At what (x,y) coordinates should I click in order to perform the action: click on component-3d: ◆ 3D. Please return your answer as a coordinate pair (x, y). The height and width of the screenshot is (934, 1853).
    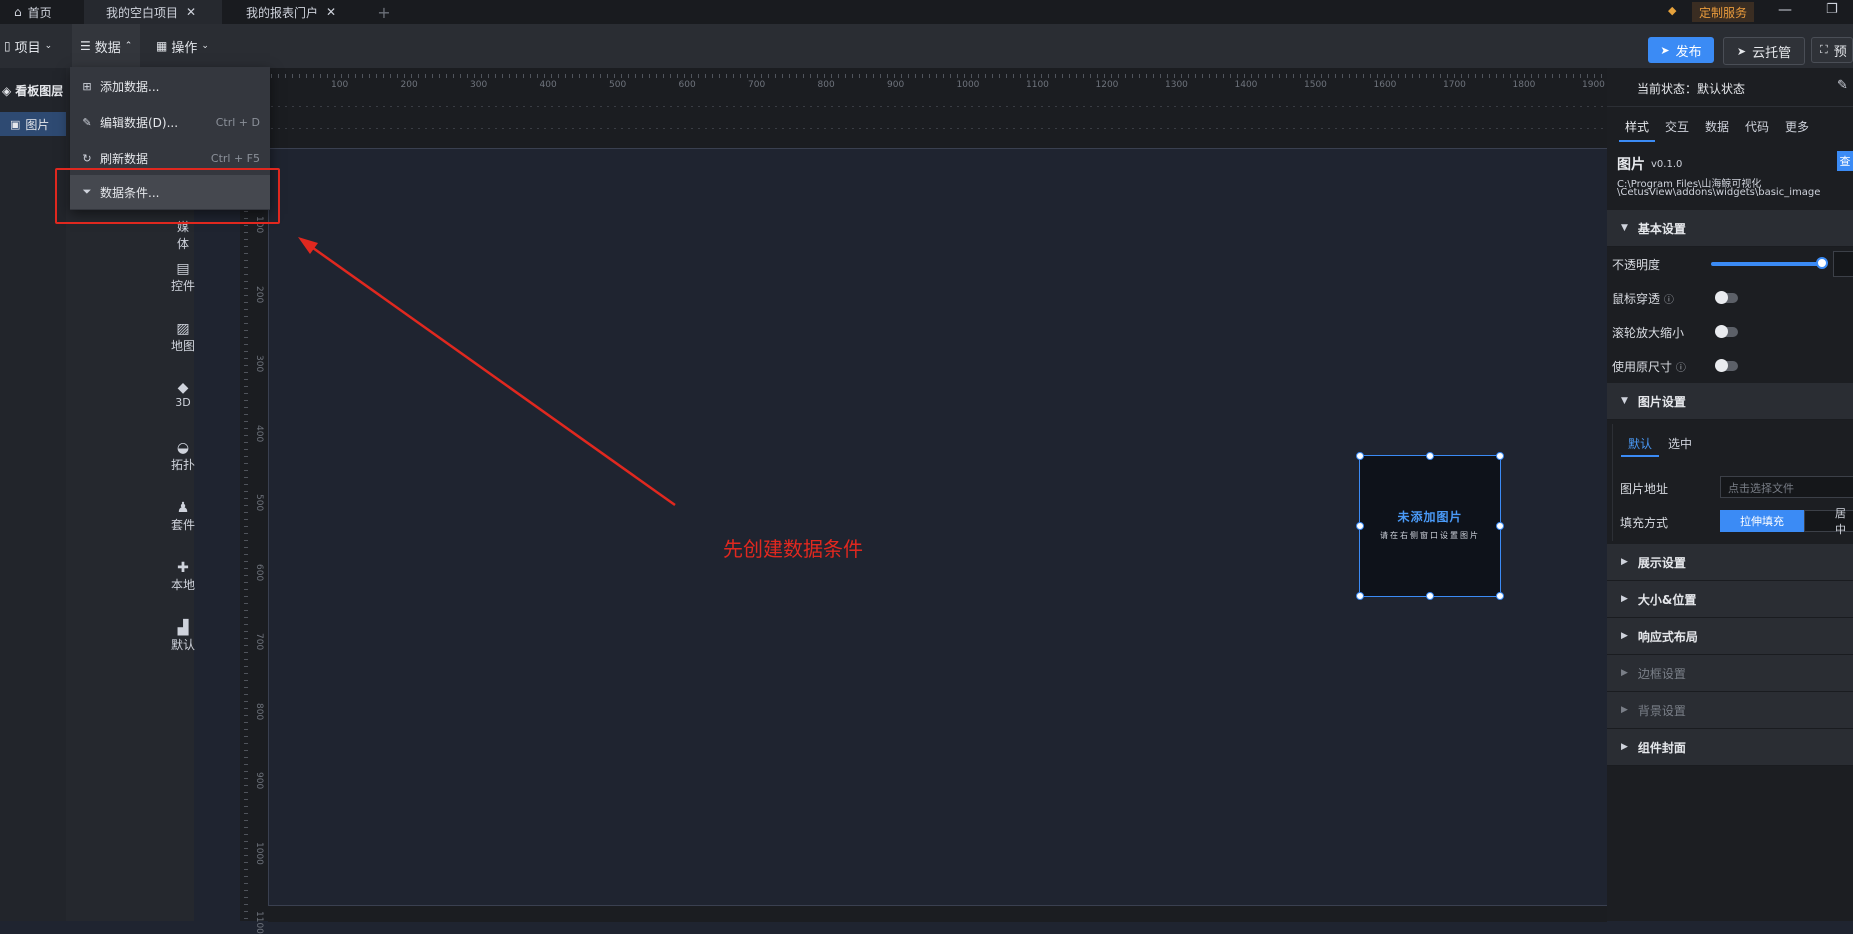
    Looking at the image, I should click on (183, 394).